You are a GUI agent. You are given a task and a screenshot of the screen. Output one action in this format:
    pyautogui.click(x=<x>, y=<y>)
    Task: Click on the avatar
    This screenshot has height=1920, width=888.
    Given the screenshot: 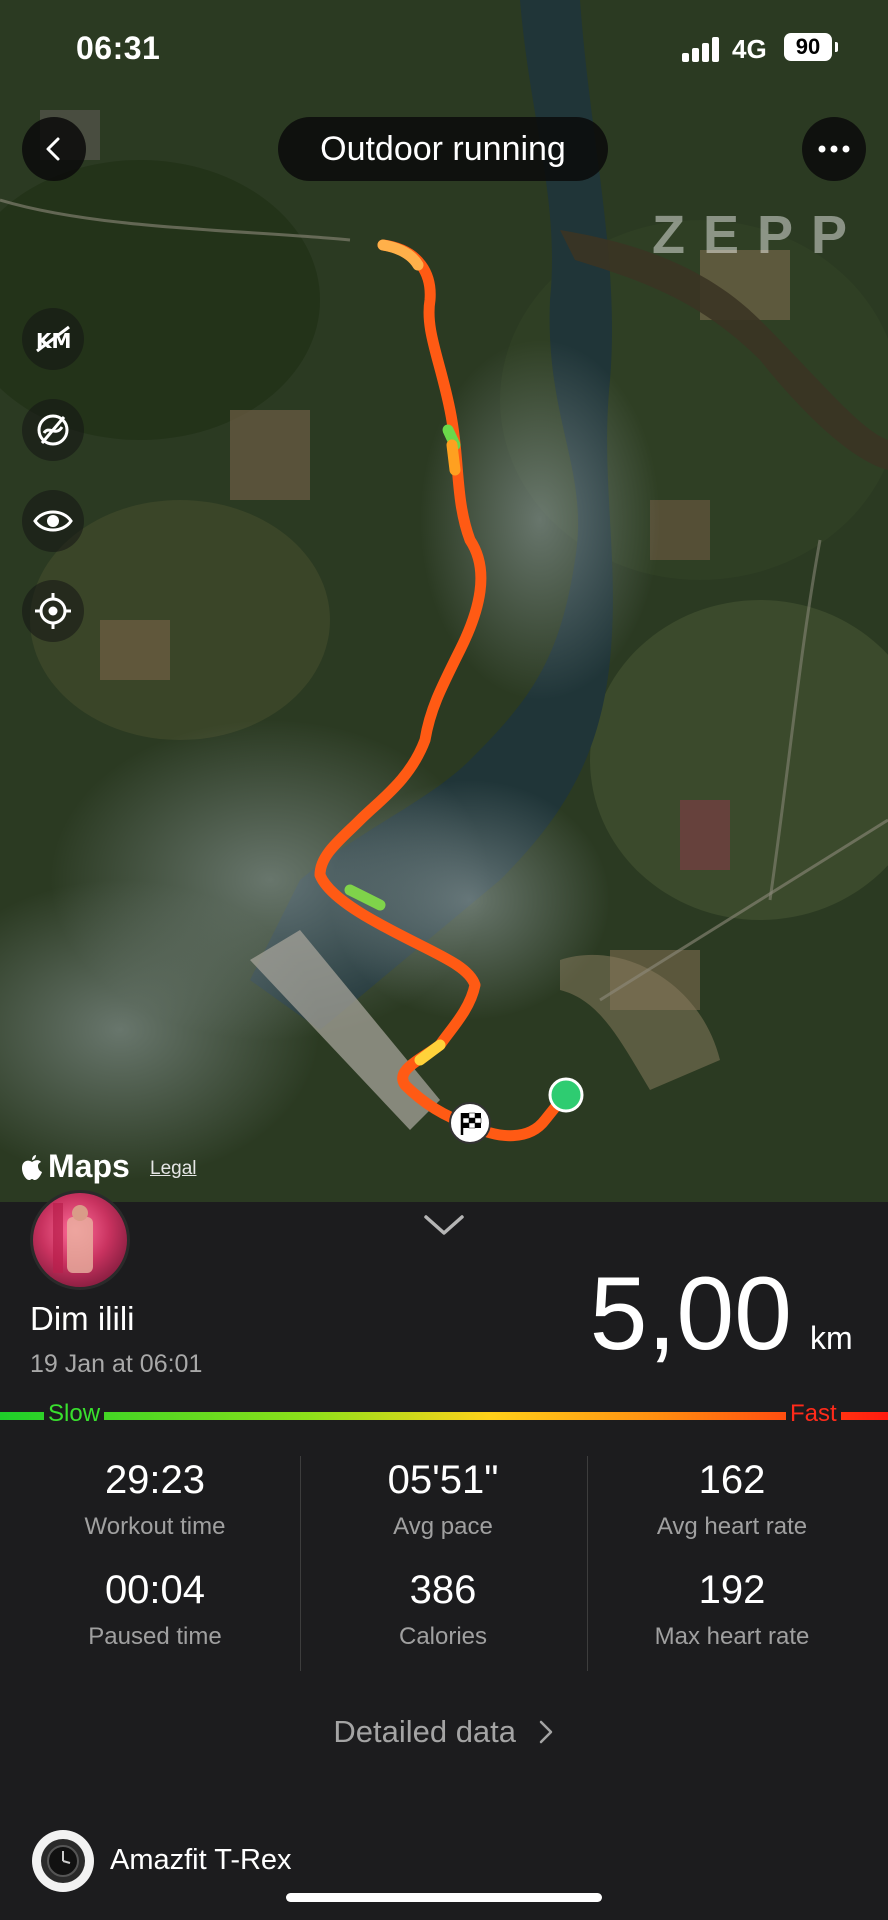 What is the action you would take?
    pyautogui.click(x=80, y=1240)
    